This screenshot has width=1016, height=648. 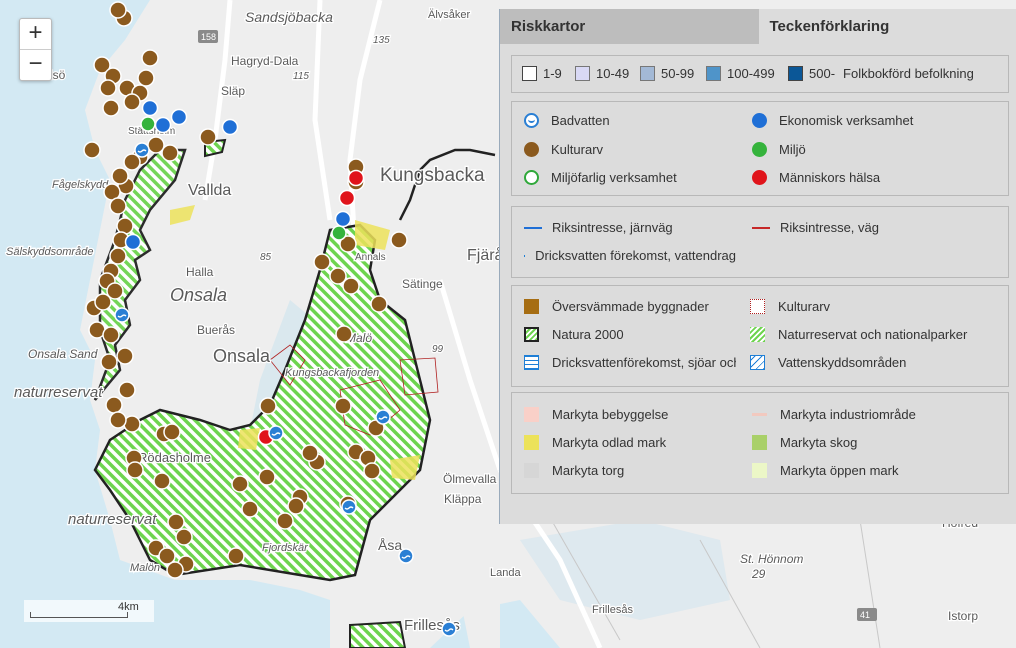 What do you see at coordinates (612, 610) in the screenshot?
I see `map-label: Frillesås` at bounding box center [612, 610].